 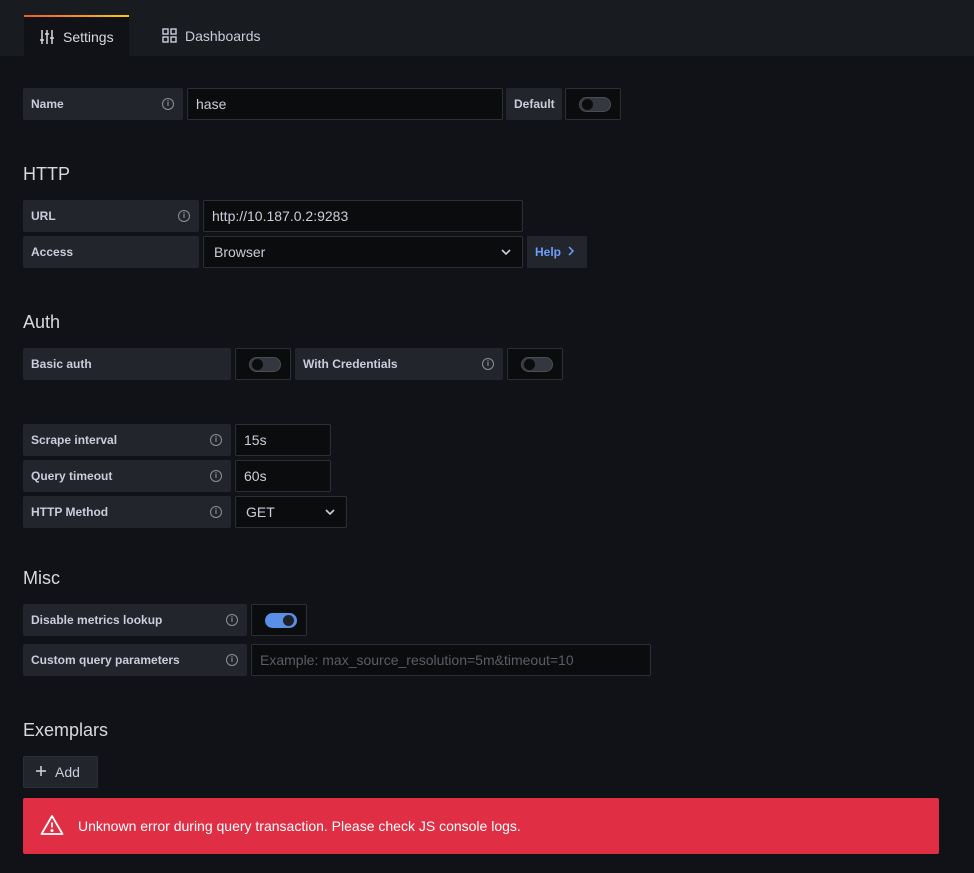 I want to click on add-button-label: Add, so click(x=67, y=772).